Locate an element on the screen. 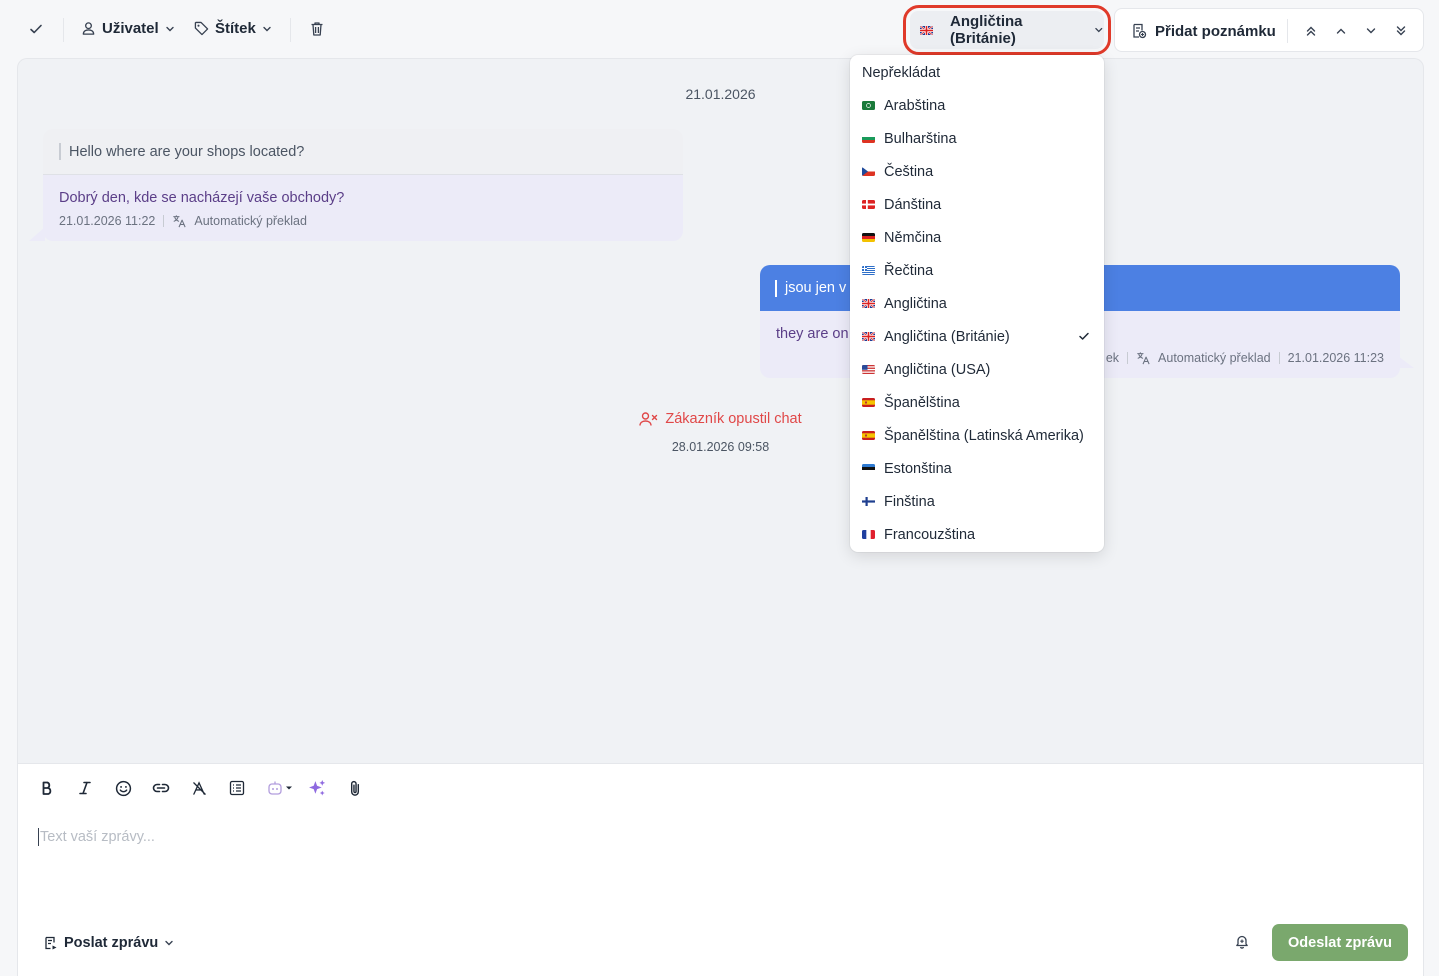 The image size is (1439, 976). language-option-label: Nepřekládat is located at coordinates (901, 72).